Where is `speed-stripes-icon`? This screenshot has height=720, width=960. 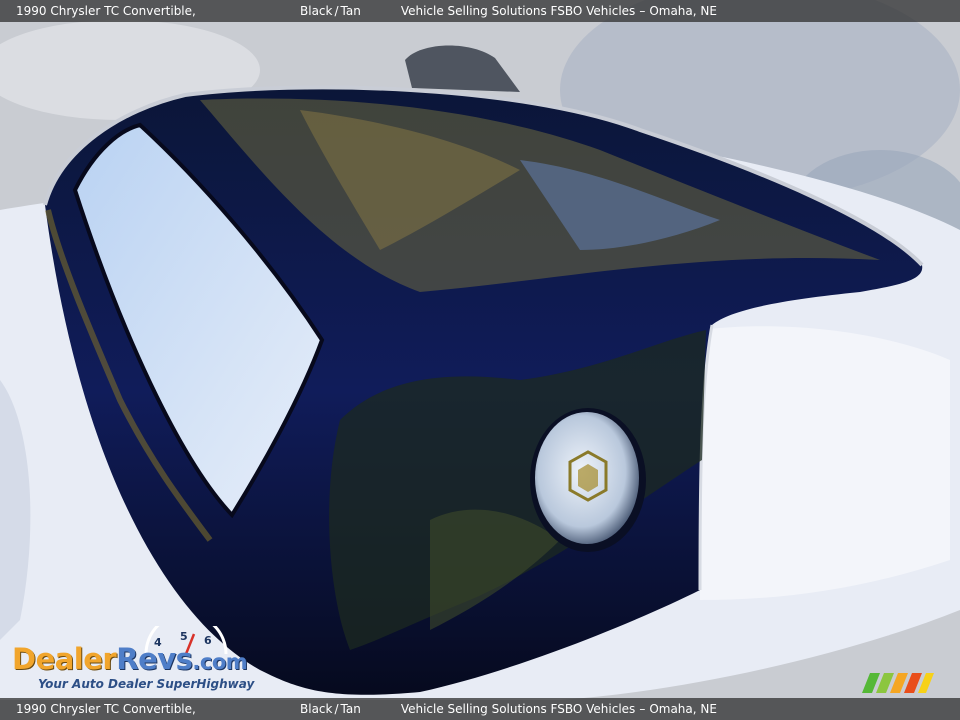
speed-stripes-icon is located at coordinates (898, 683).